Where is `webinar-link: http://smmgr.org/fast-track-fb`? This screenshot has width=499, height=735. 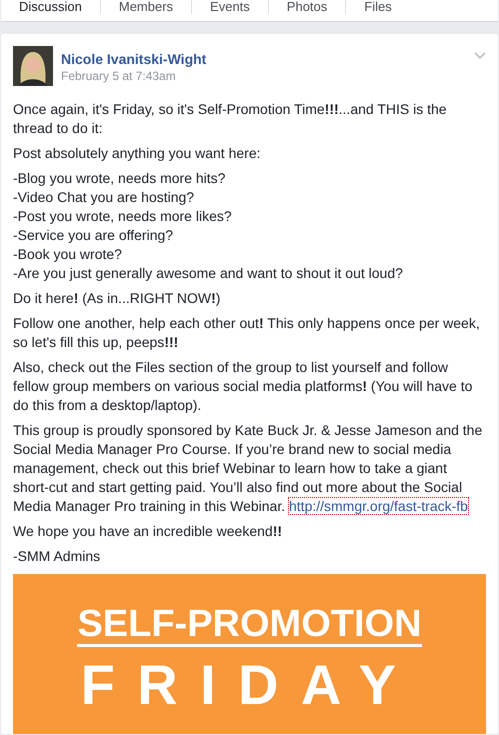
webinar-link: http://smmgr.org/fast-track-fb is located at coordinates (378, 506).